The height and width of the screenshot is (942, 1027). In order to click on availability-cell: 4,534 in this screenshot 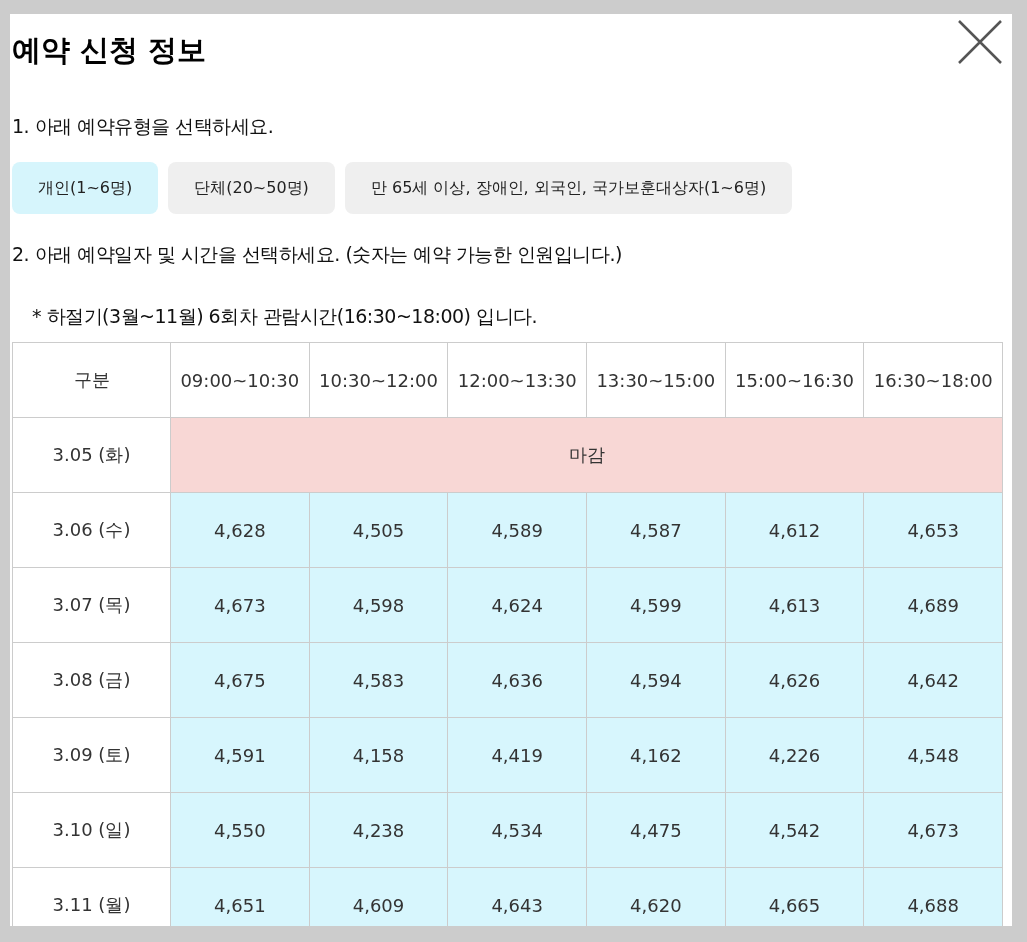, I will do `click(517, 830)`.